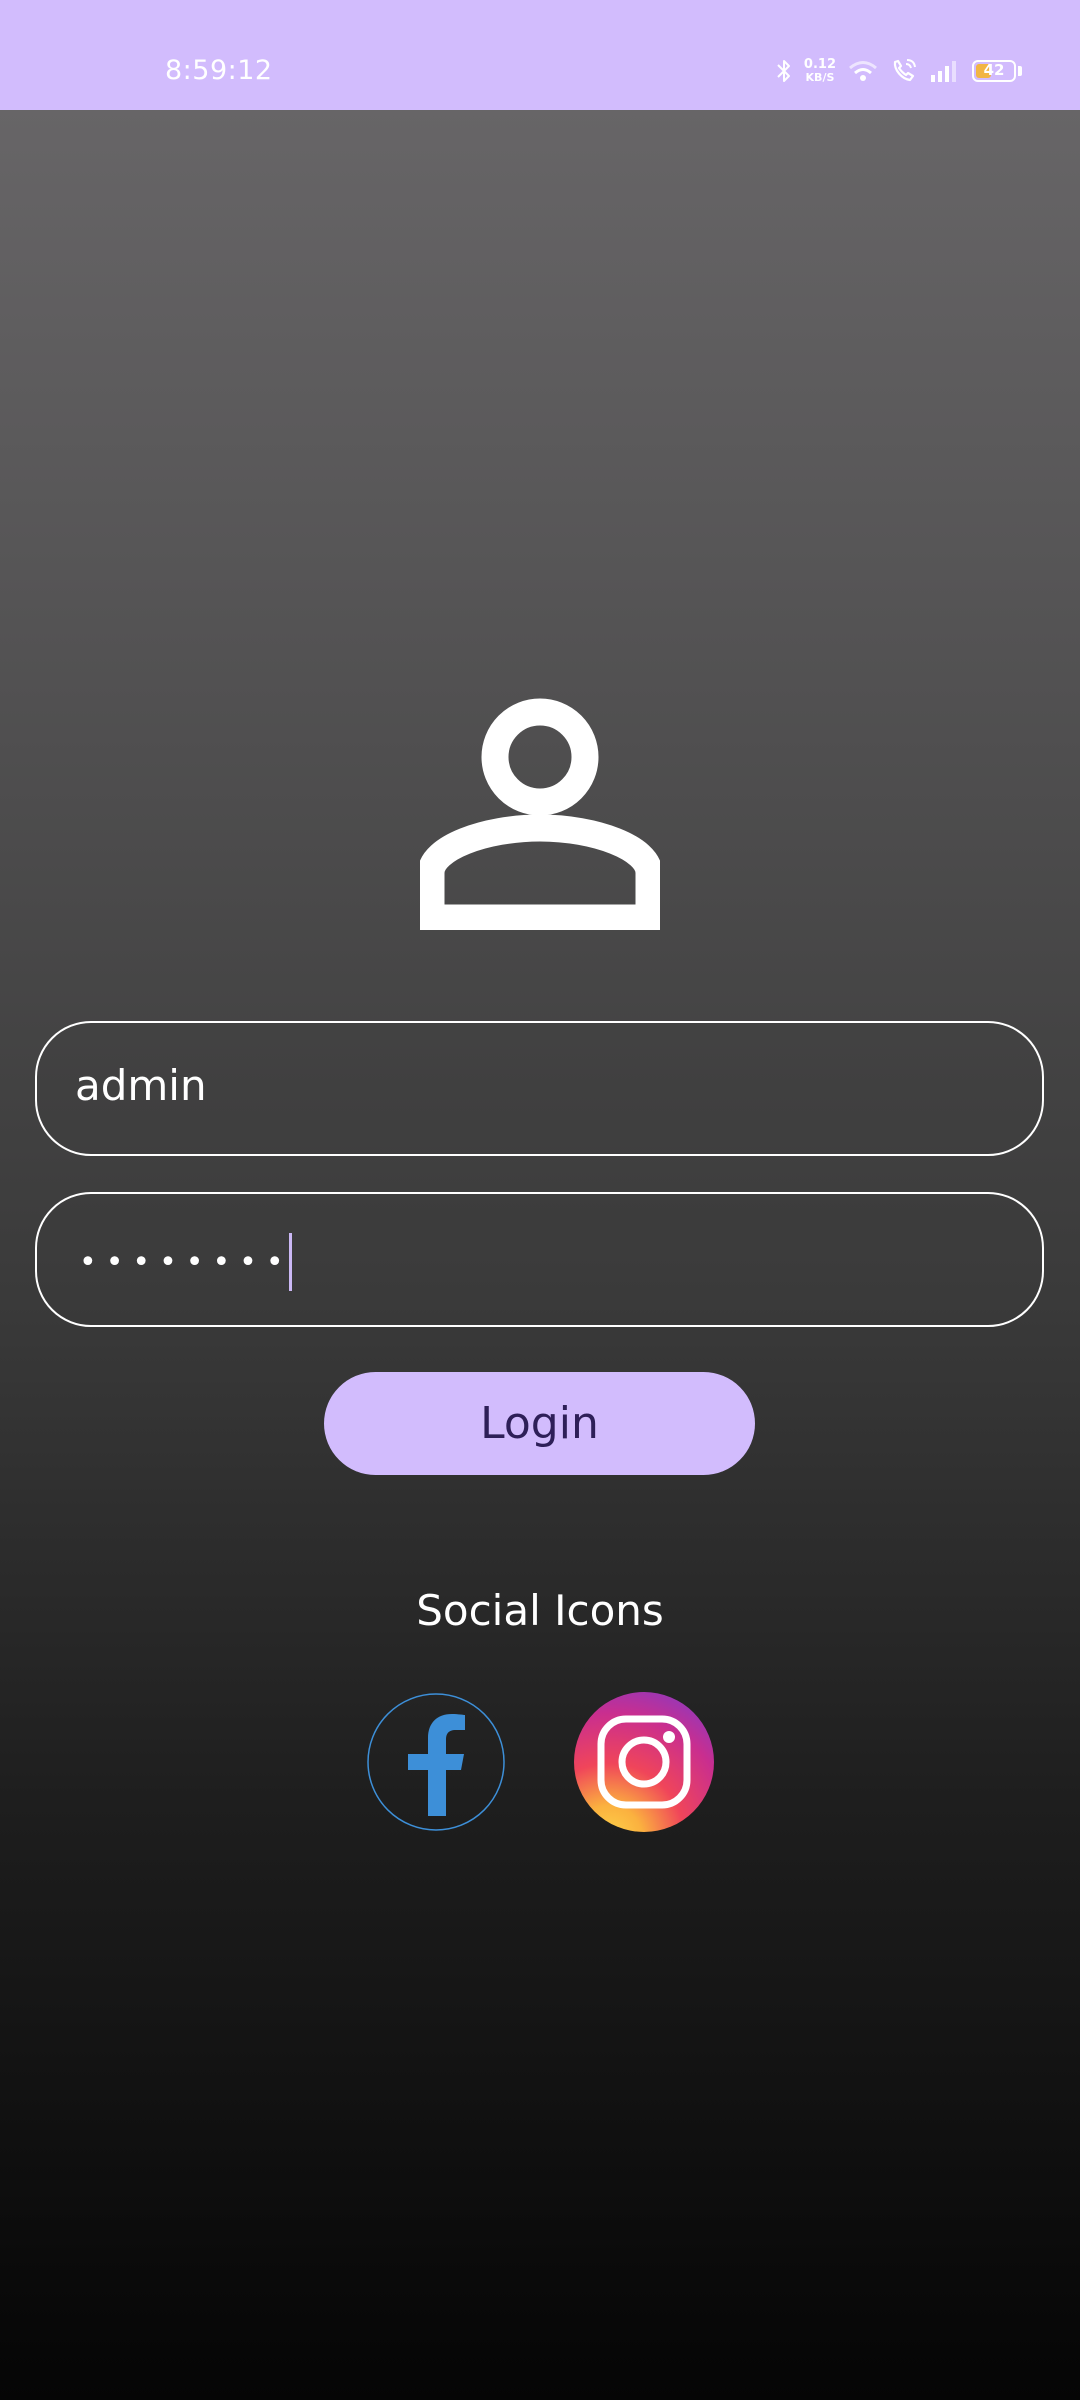 The width and height of the screenshot is (1080, 2400). Describe the element at coordinates (863, 71) in the screenshot. I see `wifi-icon` at that location.